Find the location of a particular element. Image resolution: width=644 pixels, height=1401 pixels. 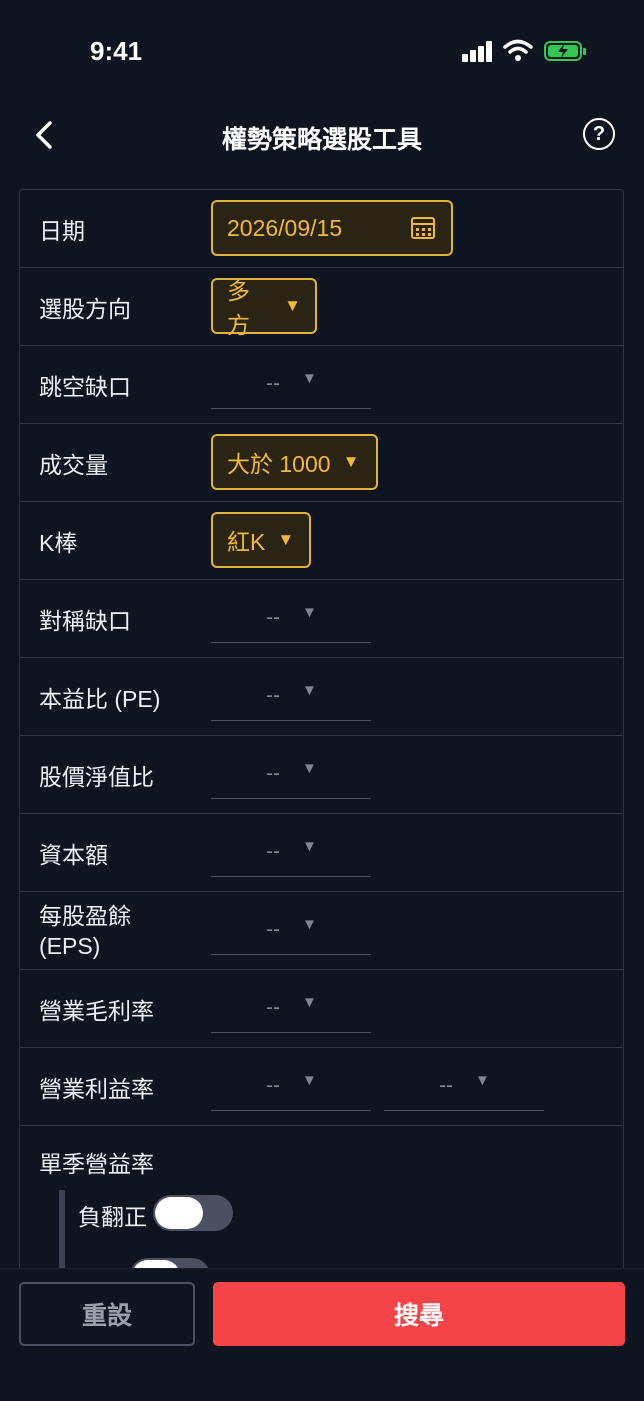

row-label: K棒 is located at coordinates (58, 543).